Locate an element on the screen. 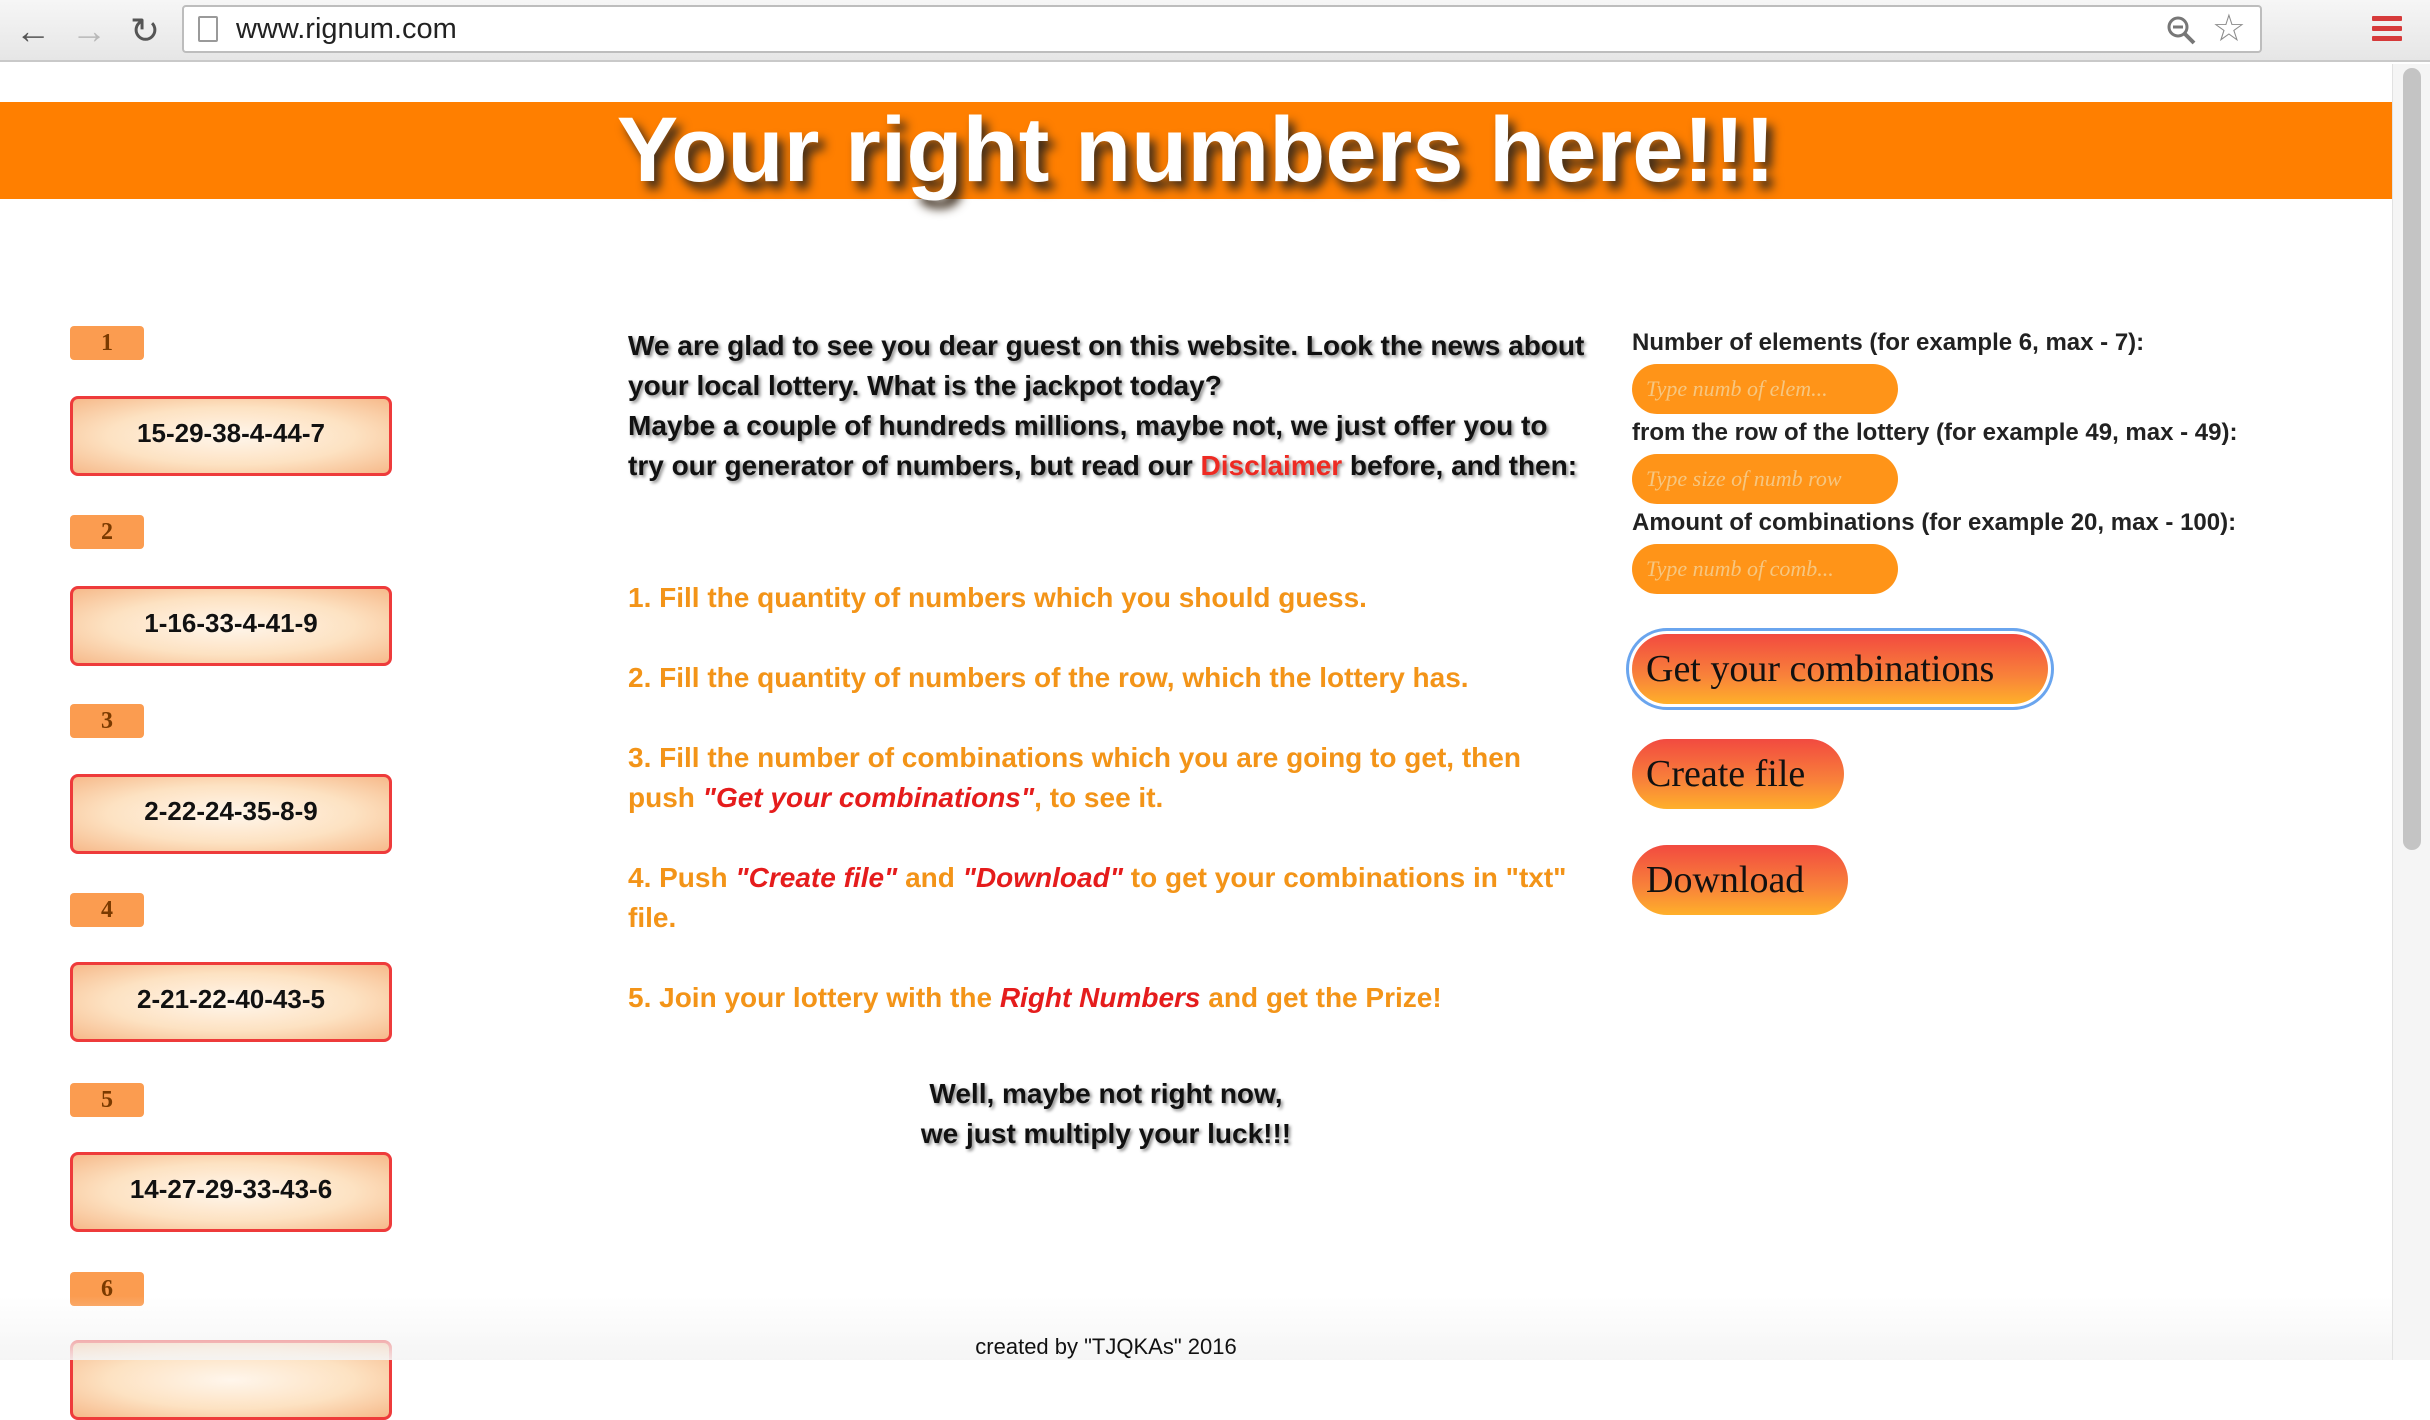 Image resolution: width=2430 pixels, height=1420 pixels. back-button: ← is located at coordinates (33, 31).